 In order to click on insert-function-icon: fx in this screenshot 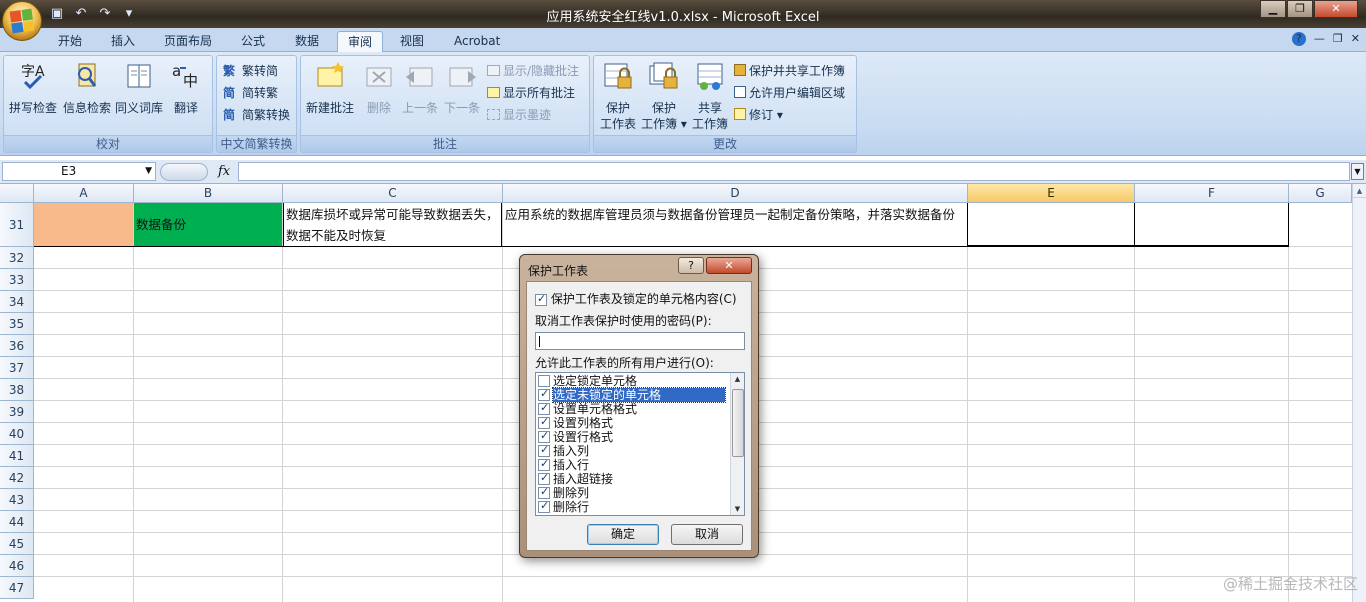, I will do `click(224, 171)`.